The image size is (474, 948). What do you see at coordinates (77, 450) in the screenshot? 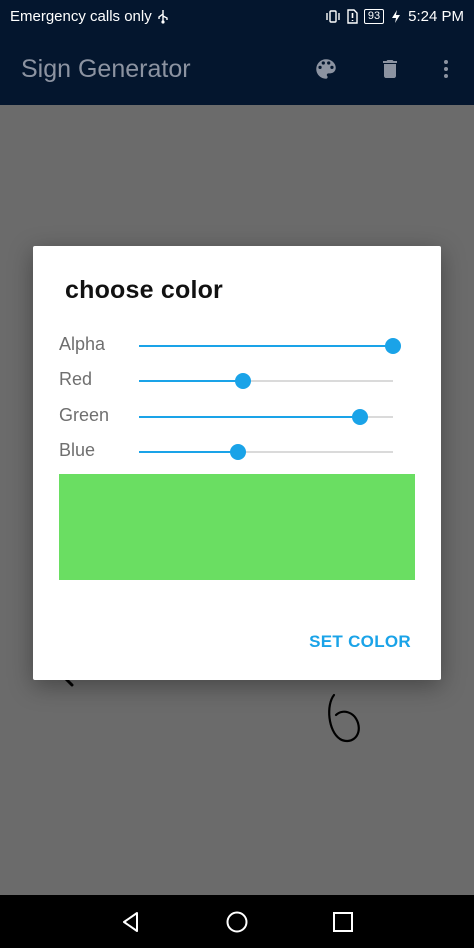
I see `blue-label: Blue` at bounding box center [77, 450].